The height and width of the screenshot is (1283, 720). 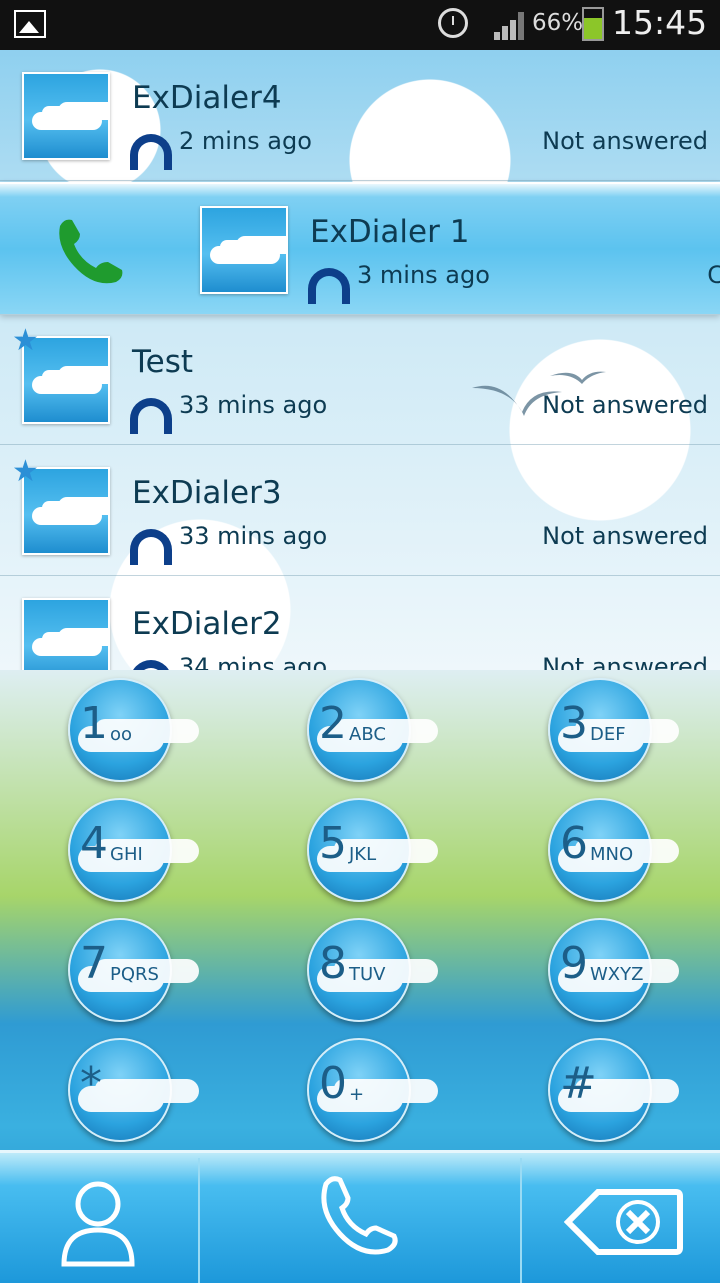 I want to click on call-log-item: ExDialer2 34 mins ago Not answered, so click(x=360, y=623).